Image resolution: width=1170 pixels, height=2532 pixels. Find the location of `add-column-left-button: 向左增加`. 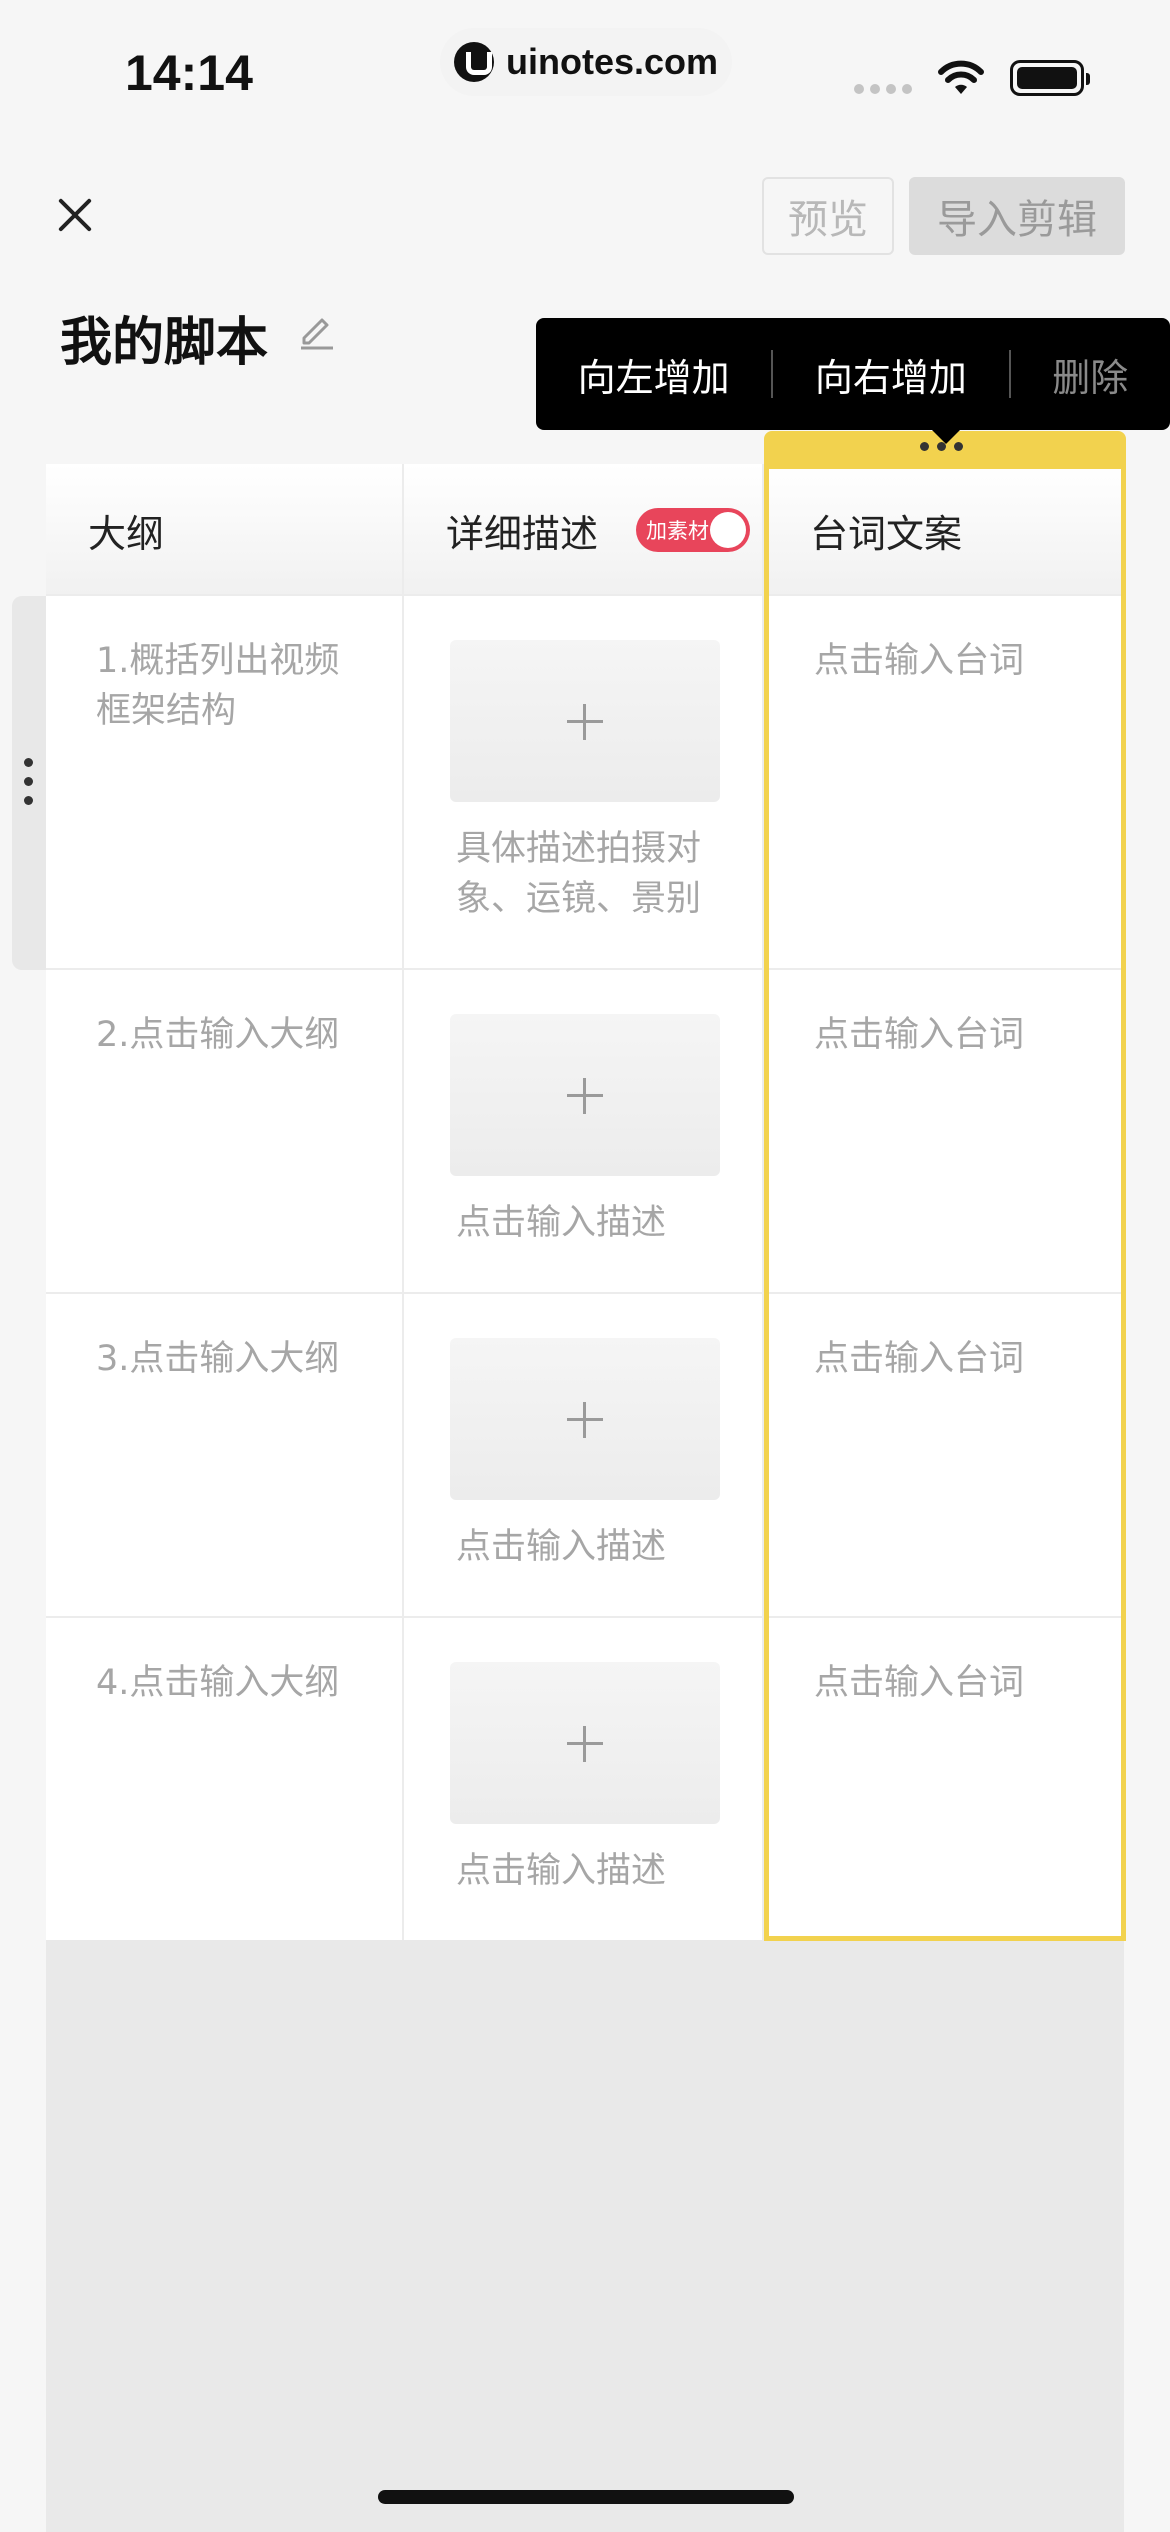

add-column-left-button: 向左增加 is located at coordinates (653, 374).